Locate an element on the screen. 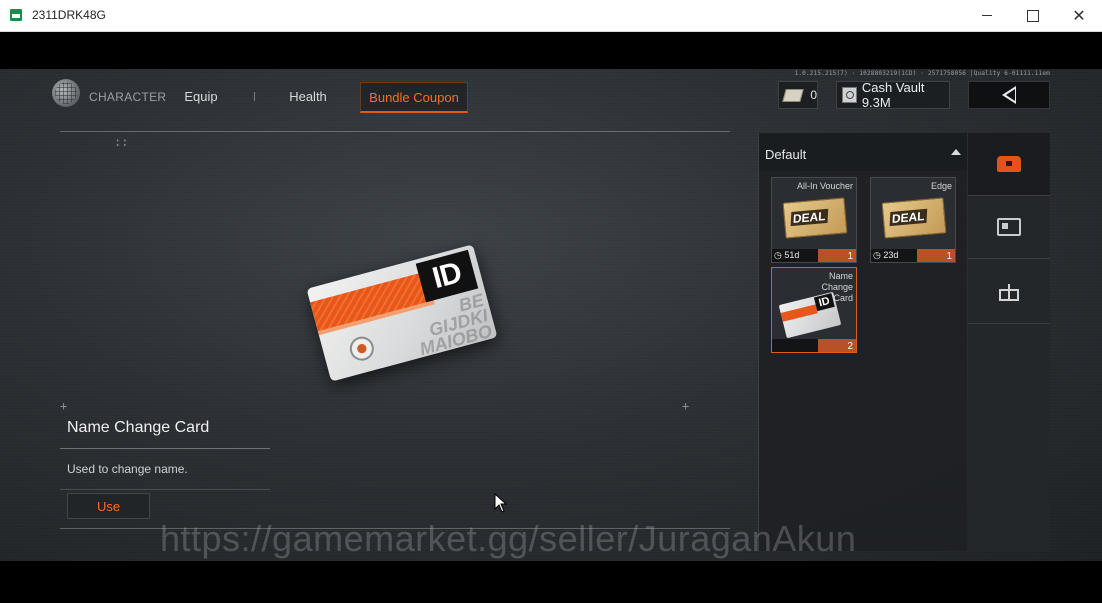 The height and width of the screenshot is (603, 1102). maximize-icon is located at coordinates (1033, 15).